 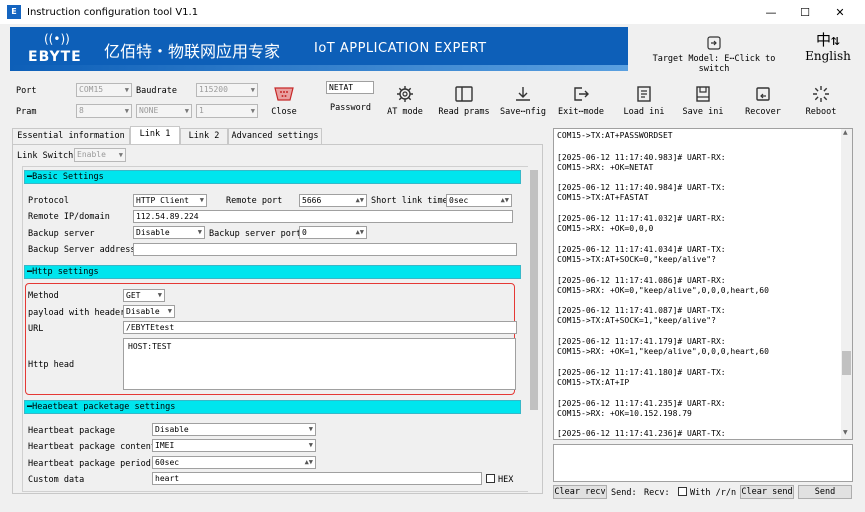 I want to click on load-ini-button: Load ini, so click(x=644, y=100).